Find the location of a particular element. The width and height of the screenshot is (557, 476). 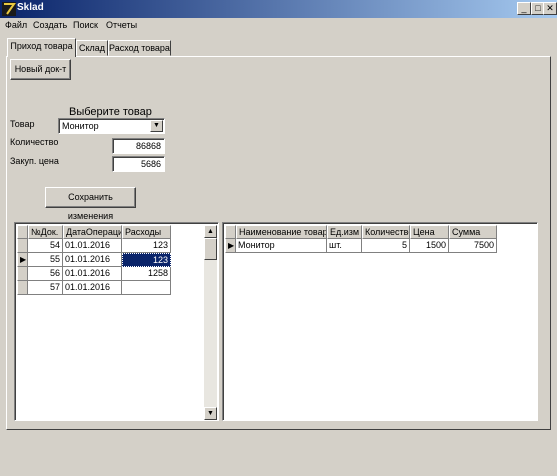

quantity-field: 86868 is located at coordinates (138, 146).